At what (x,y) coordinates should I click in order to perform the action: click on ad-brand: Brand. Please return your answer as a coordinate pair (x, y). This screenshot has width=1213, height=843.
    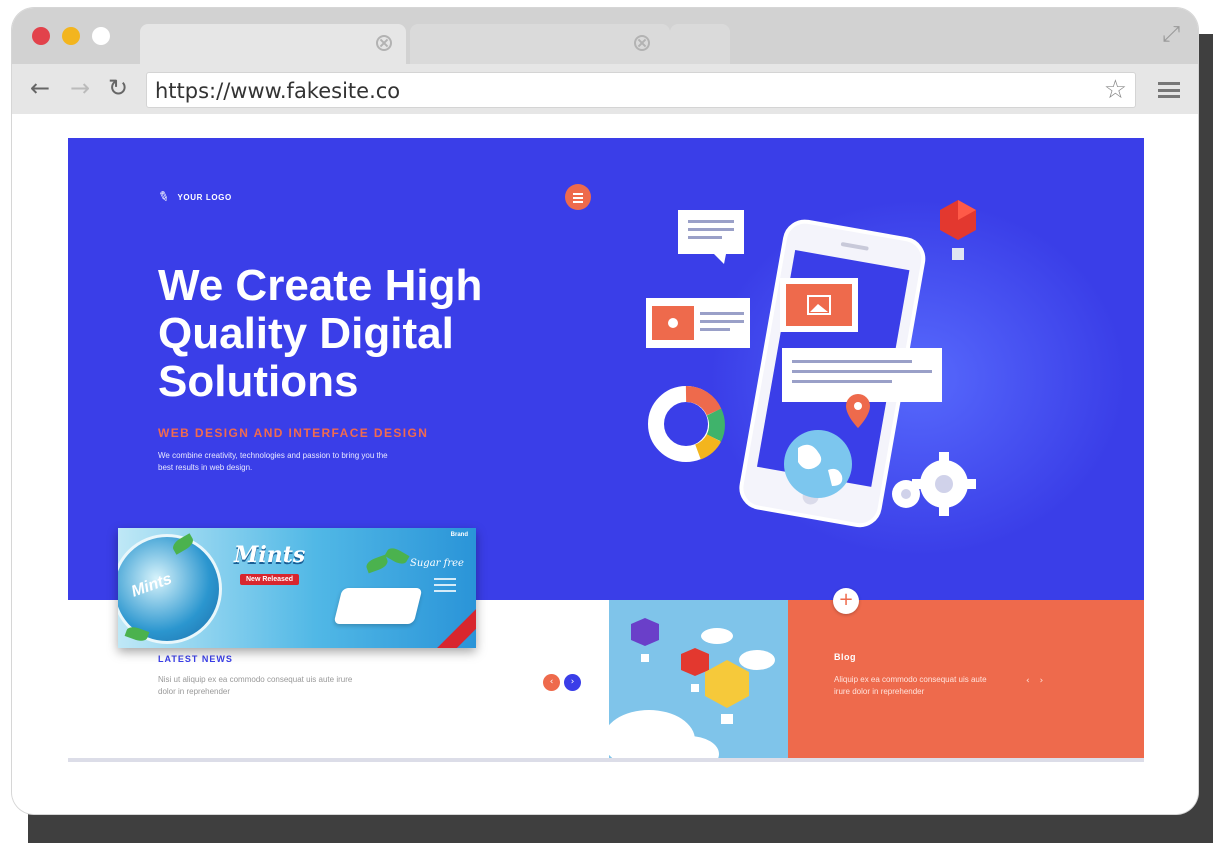
    Looking at the image, I should click on (459, 535).